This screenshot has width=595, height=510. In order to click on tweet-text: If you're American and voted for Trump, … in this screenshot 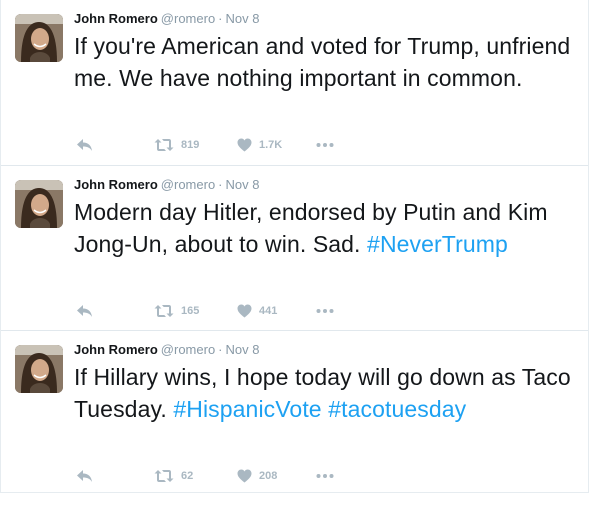, I will do `click(326, 62)`.